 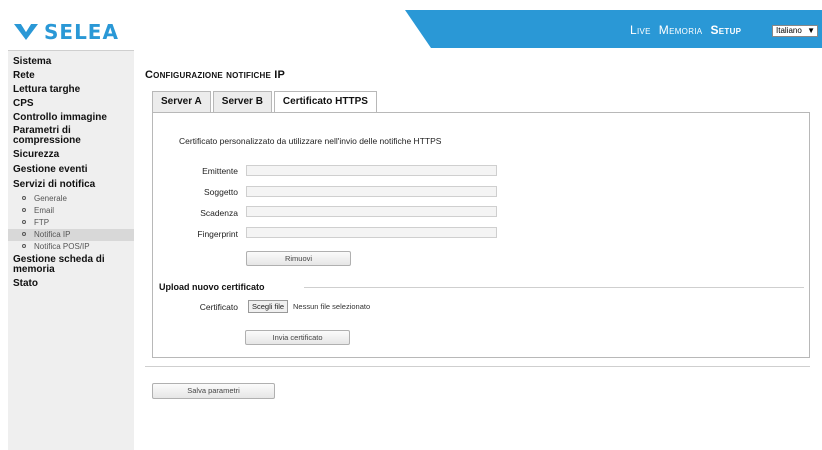 What do you see at coordinates (71, 223) in the screenshot?
I see `sidebar-subitem-ftp: FTP` at bounding box center [71, 223].